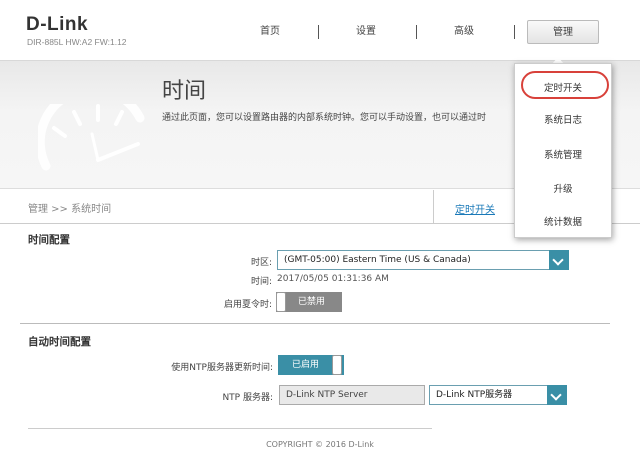  What do you see at coordinates (464, 32) in the screenshot?
I see `nav-advanced: 高级` at bounding box center [464, 32].